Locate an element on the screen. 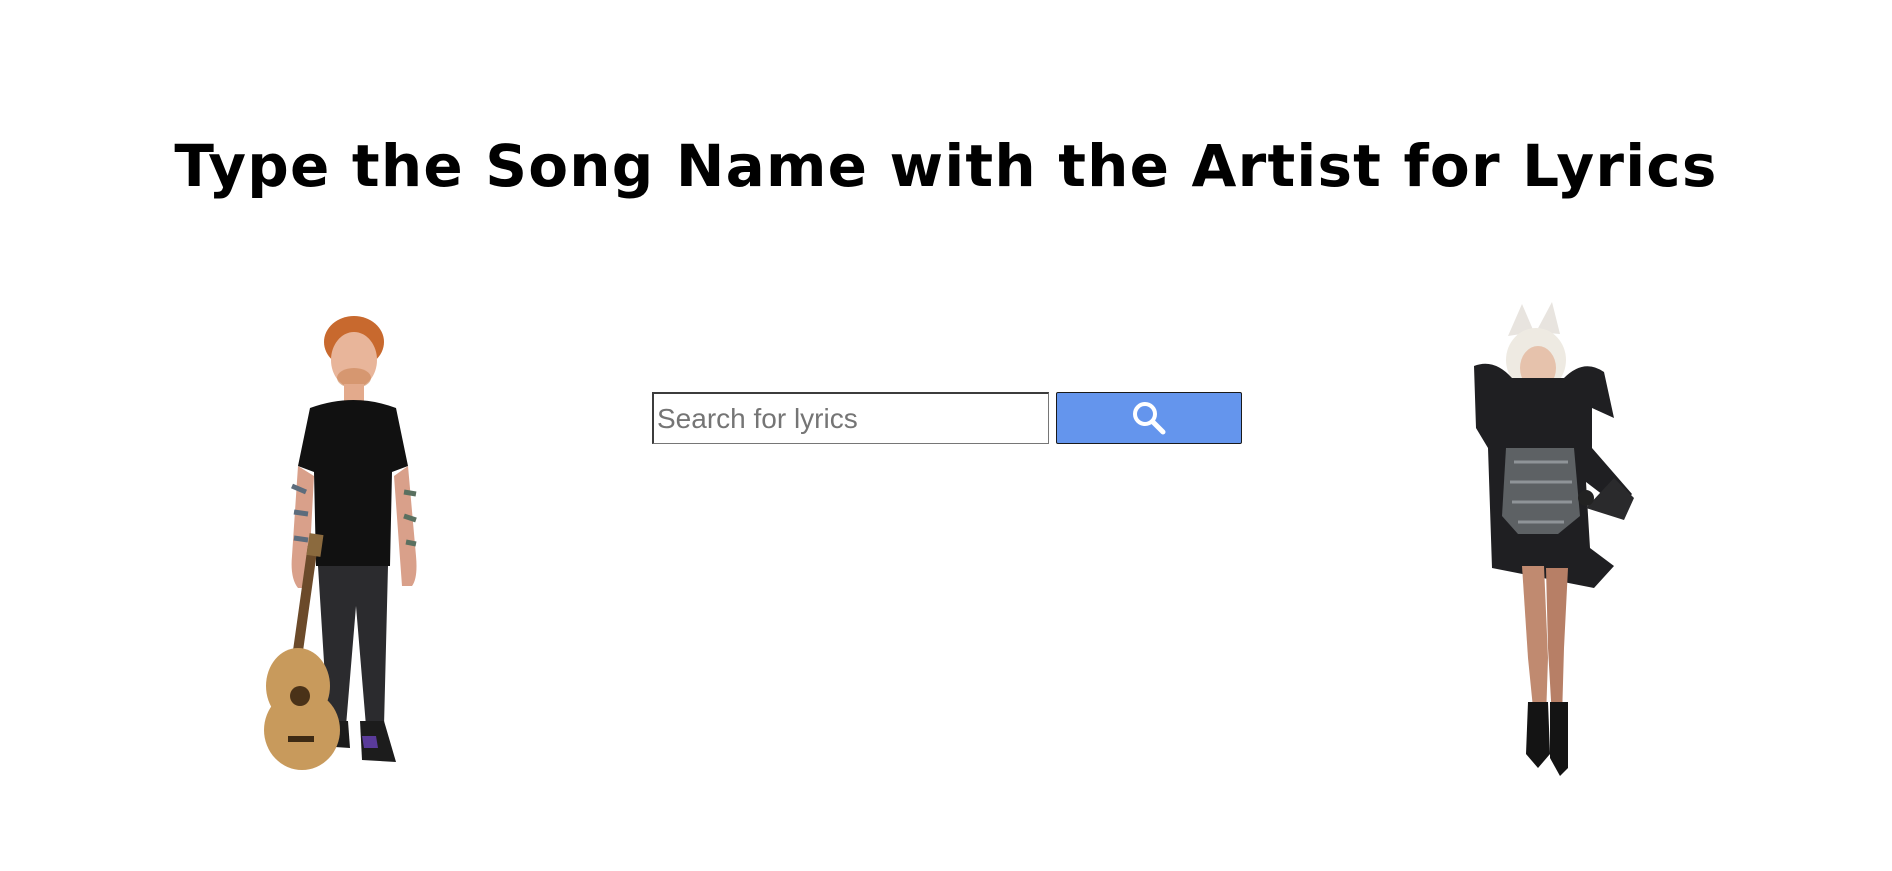  search-button is located at coordinates (1149, 418).